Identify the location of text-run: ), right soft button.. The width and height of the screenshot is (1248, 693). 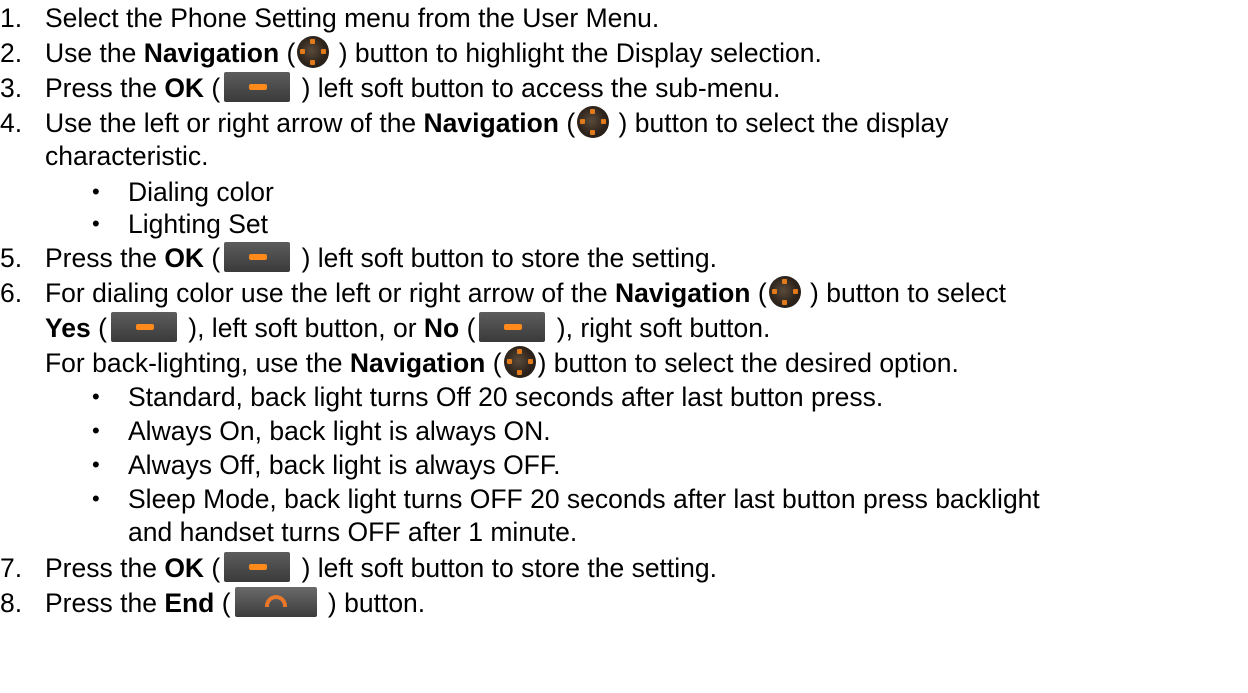
(660, 328).